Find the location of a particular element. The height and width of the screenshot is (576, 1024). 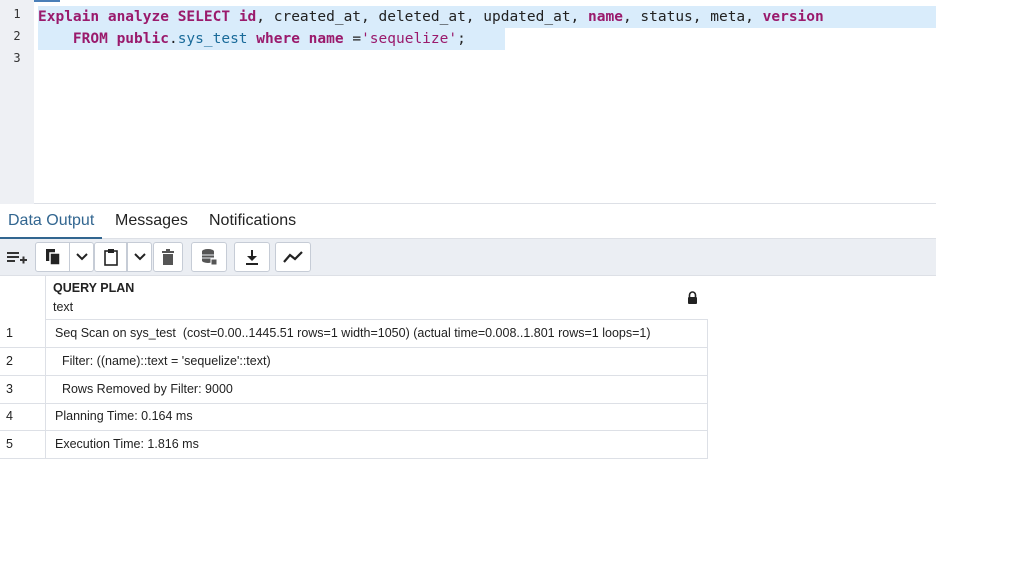

tab-messages: Messages is located at coordinates (151, 221).